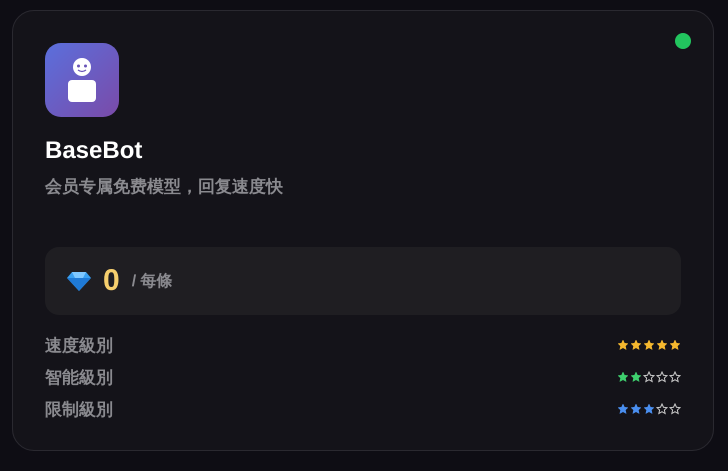 The width and height of the screenshot is (728, 471). I want to click on bot-name: BaseBot, so click(94, 151).